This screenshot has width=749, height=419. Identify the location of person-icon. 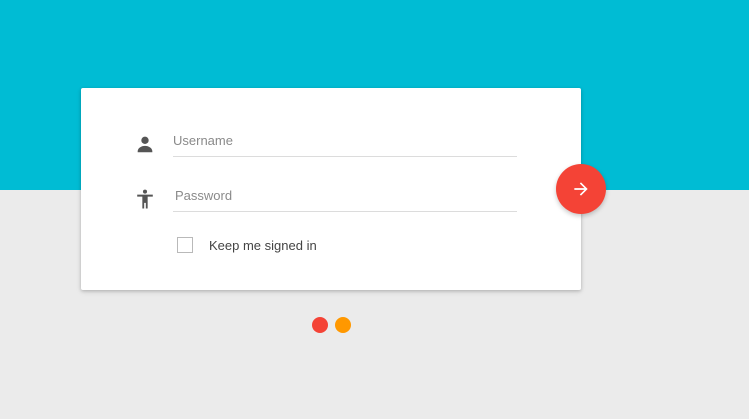
(145, 144).